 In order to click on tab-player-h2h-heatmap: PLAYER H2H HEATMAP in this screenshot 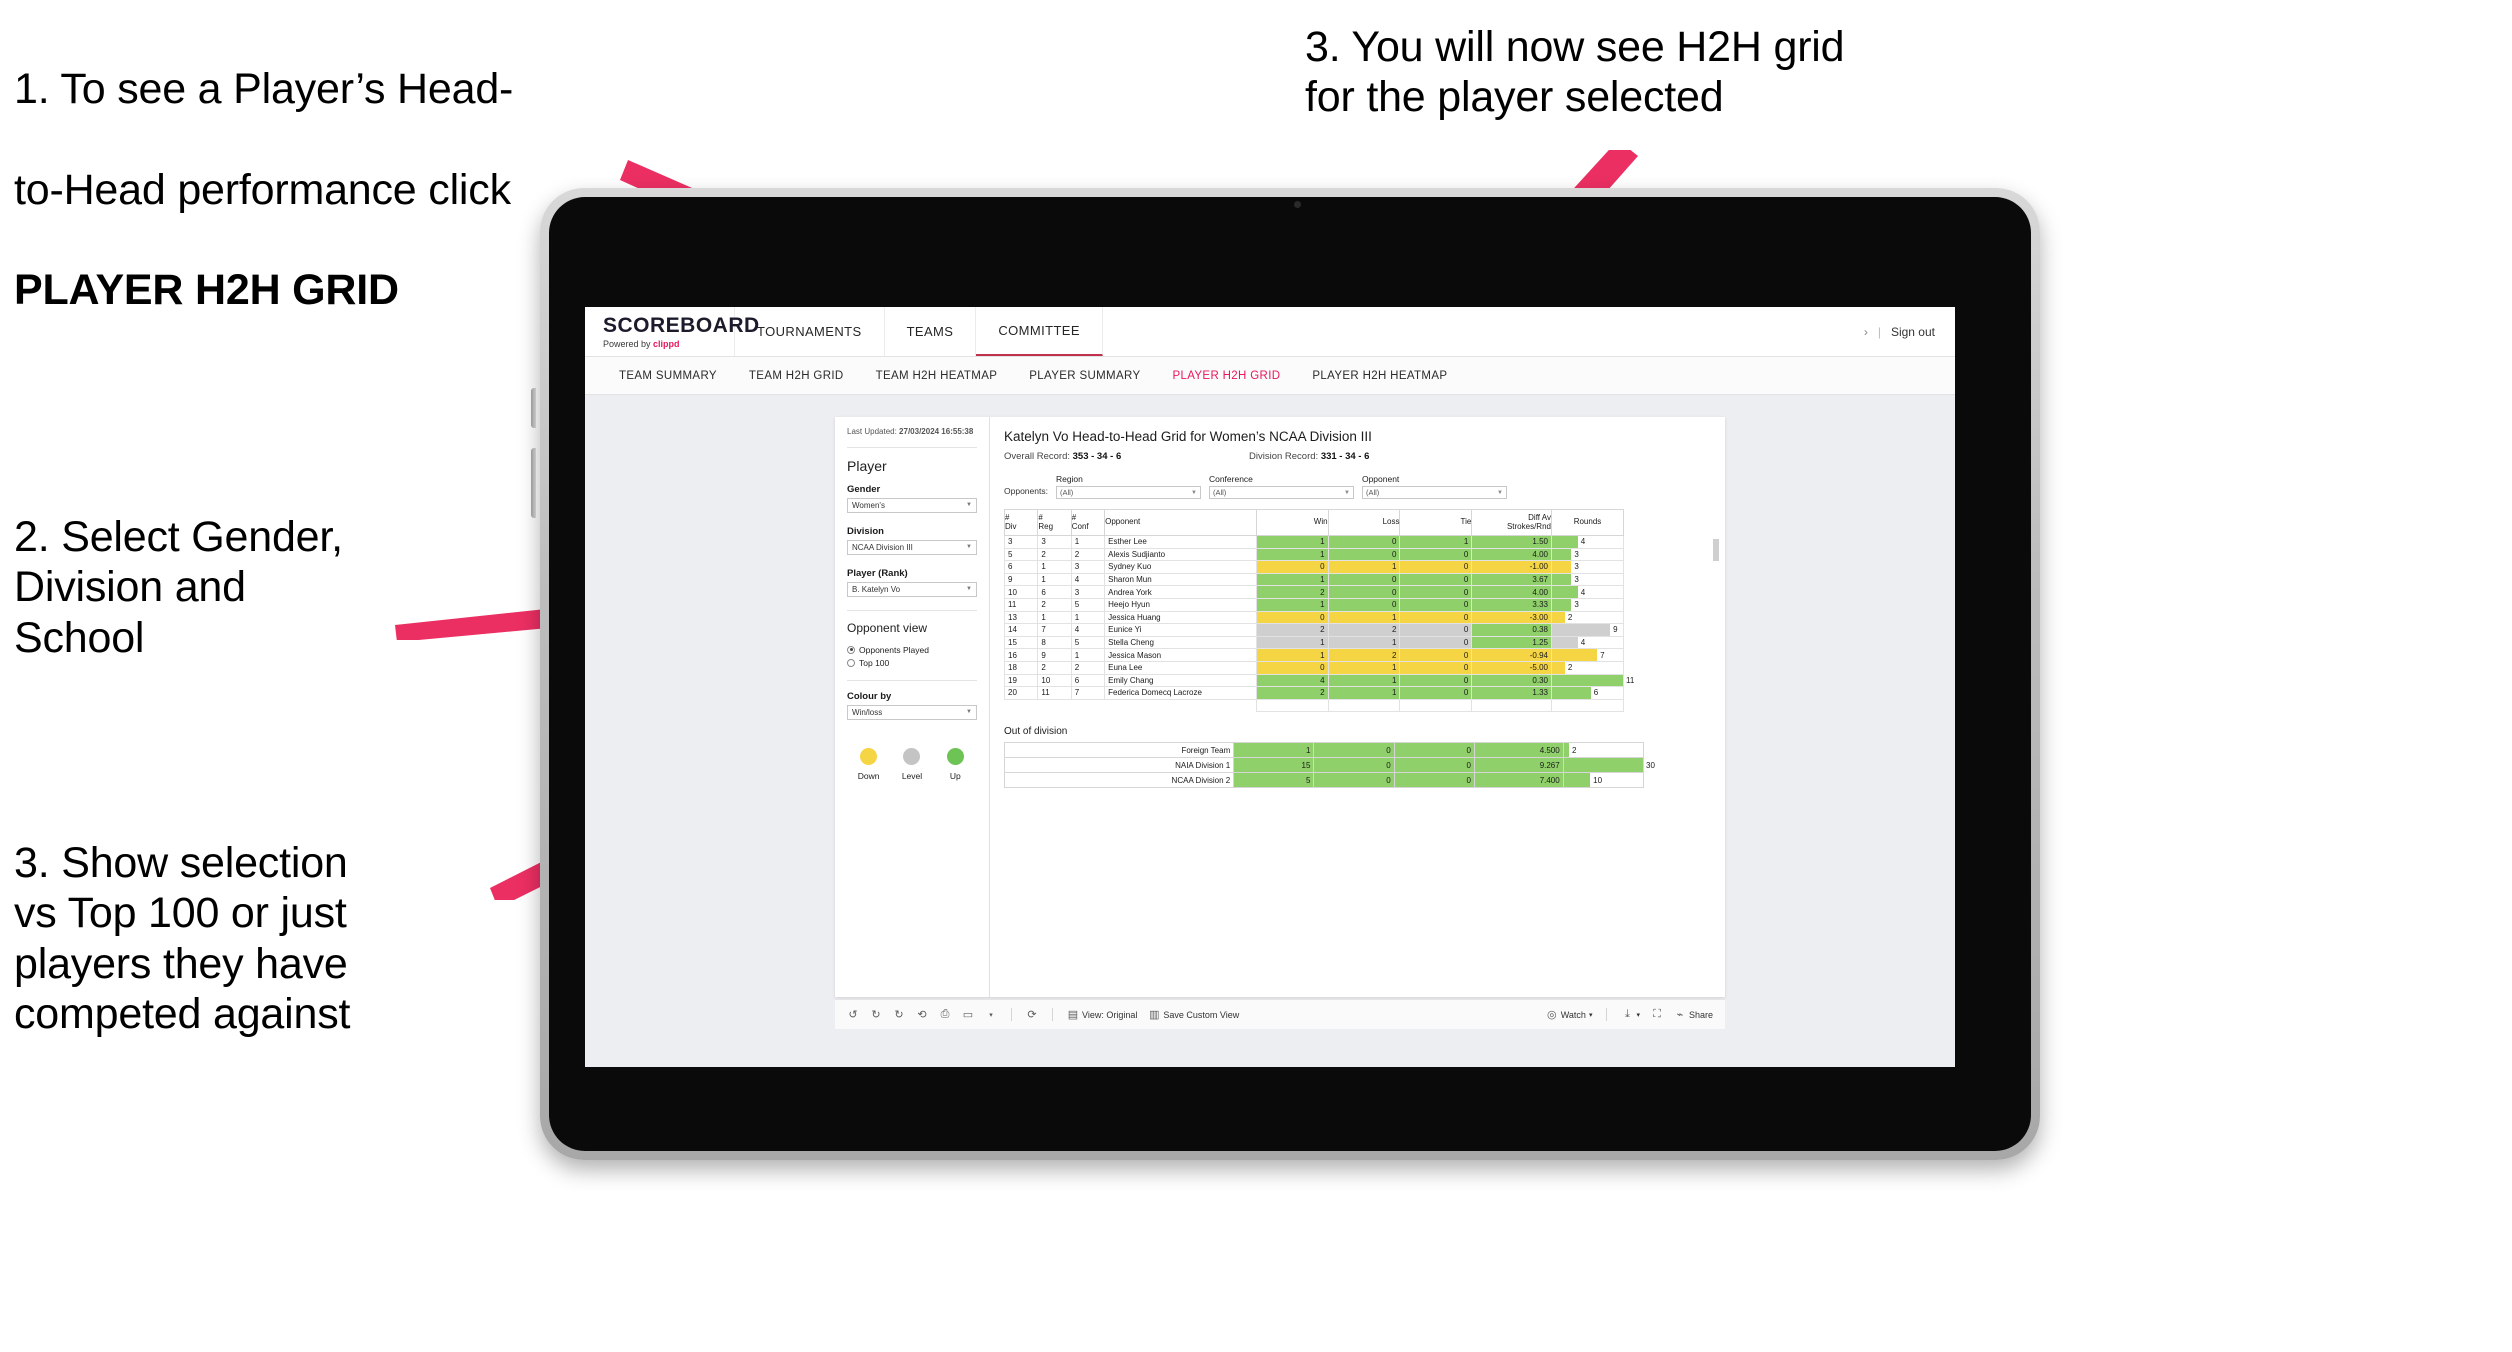, I will do `click(1379, 376)`.